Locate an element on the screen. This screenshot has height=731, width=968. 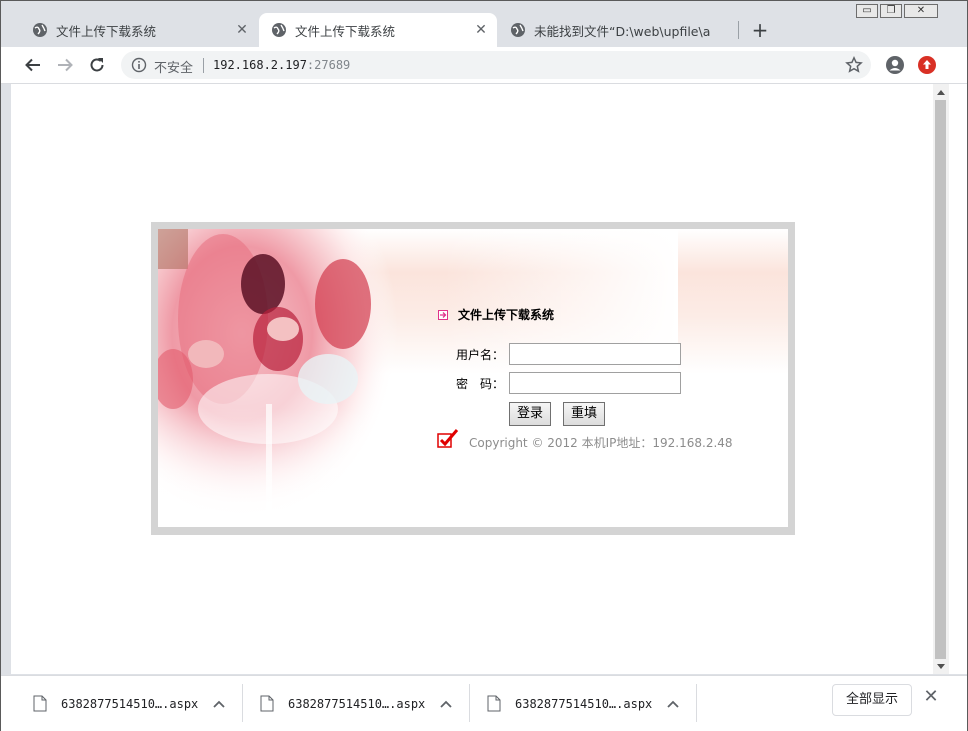
update-icon is located at coordinates (927, 65).